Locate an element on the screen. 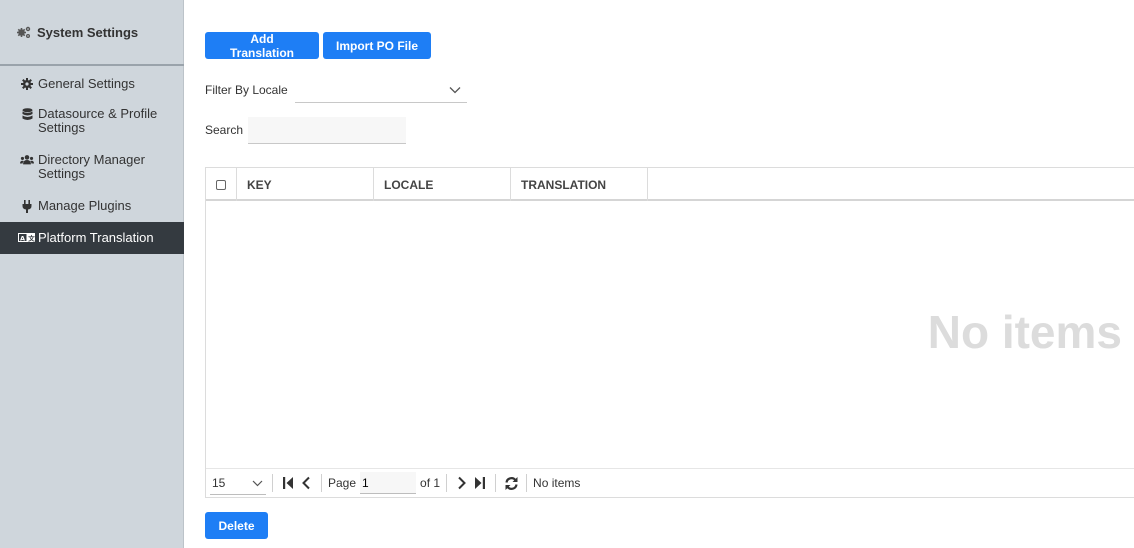 This screenshot has width=1134, height=548. pager-status: No items is located at coordinates (557, 483).